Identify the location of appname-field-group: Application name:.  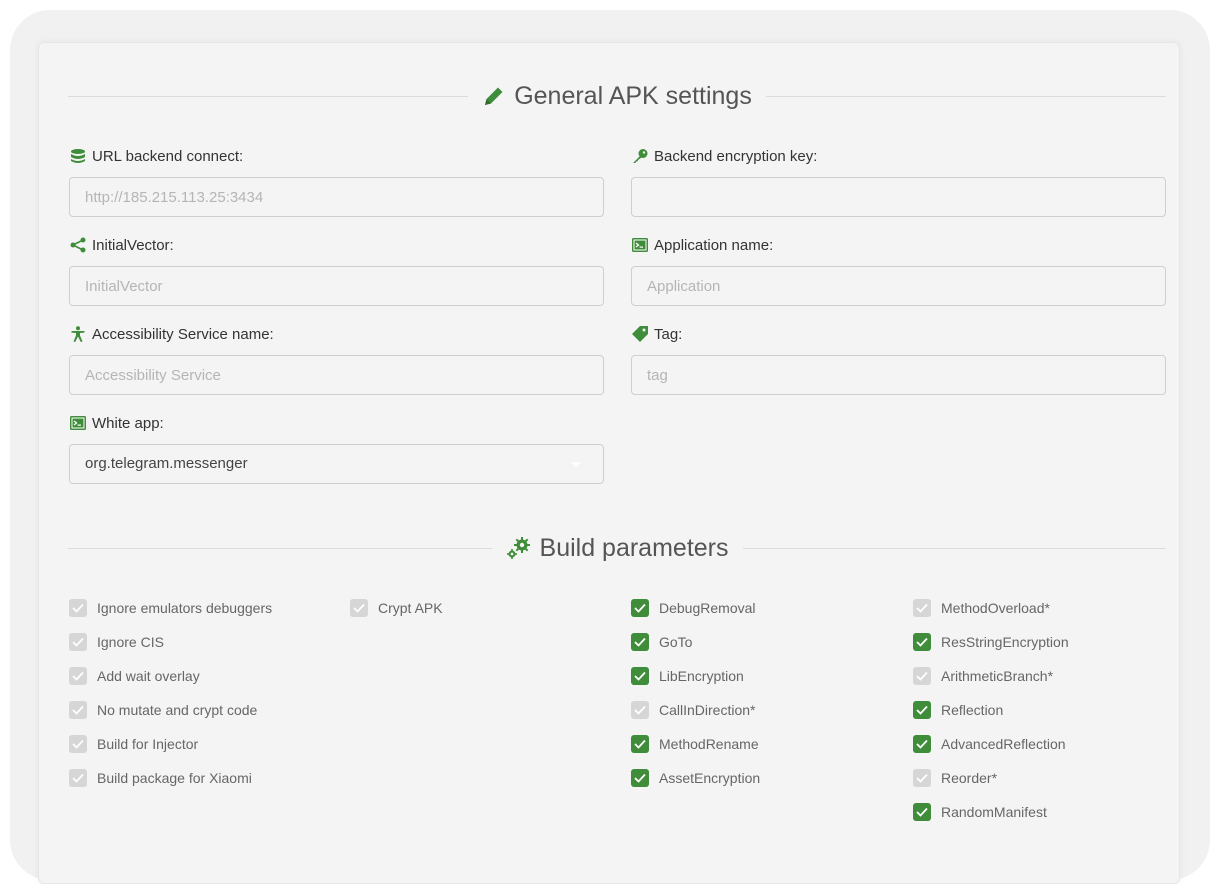
(898, 270).